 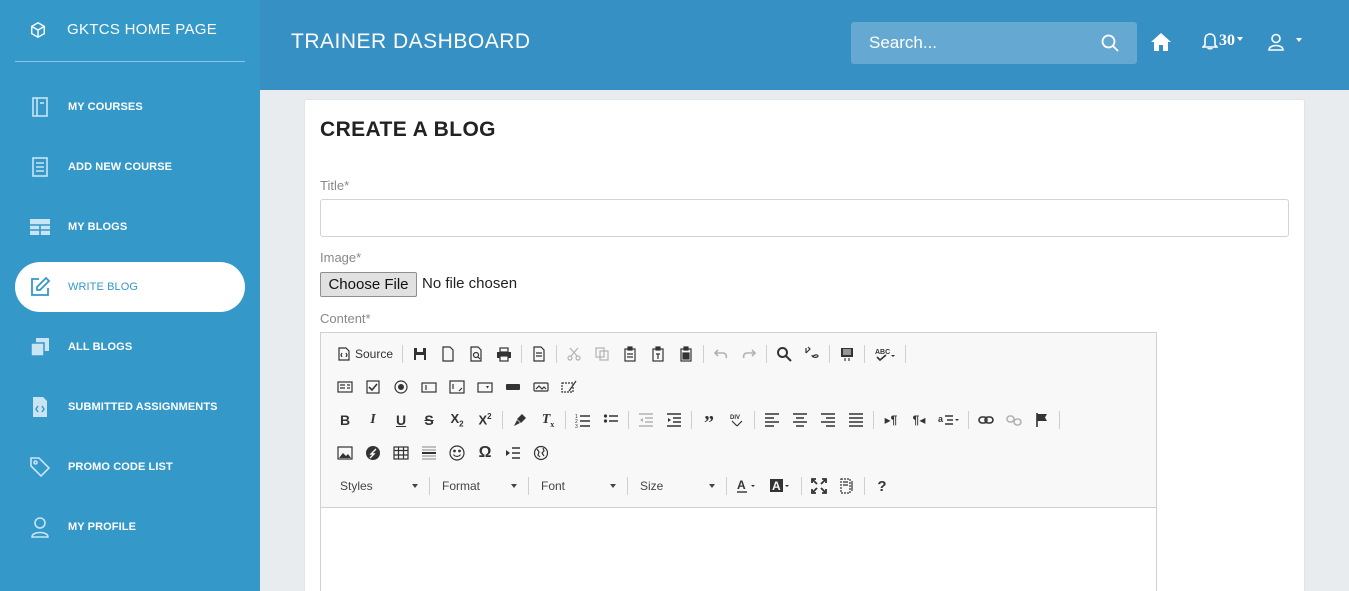 I want to click on div-container-button: DIV, so click(x=737, y=420).